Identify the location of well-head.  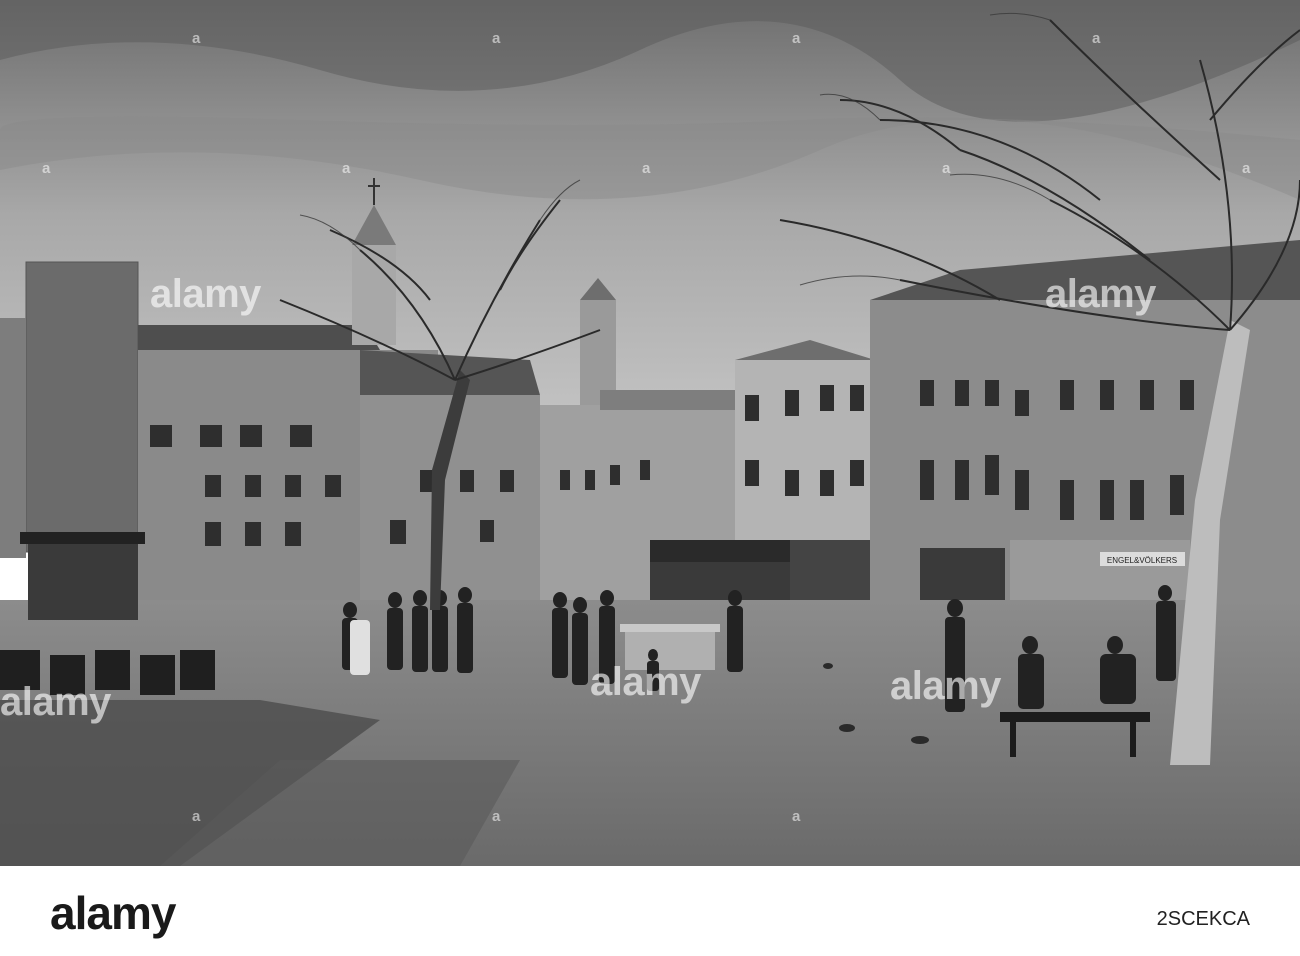
(670, 649).